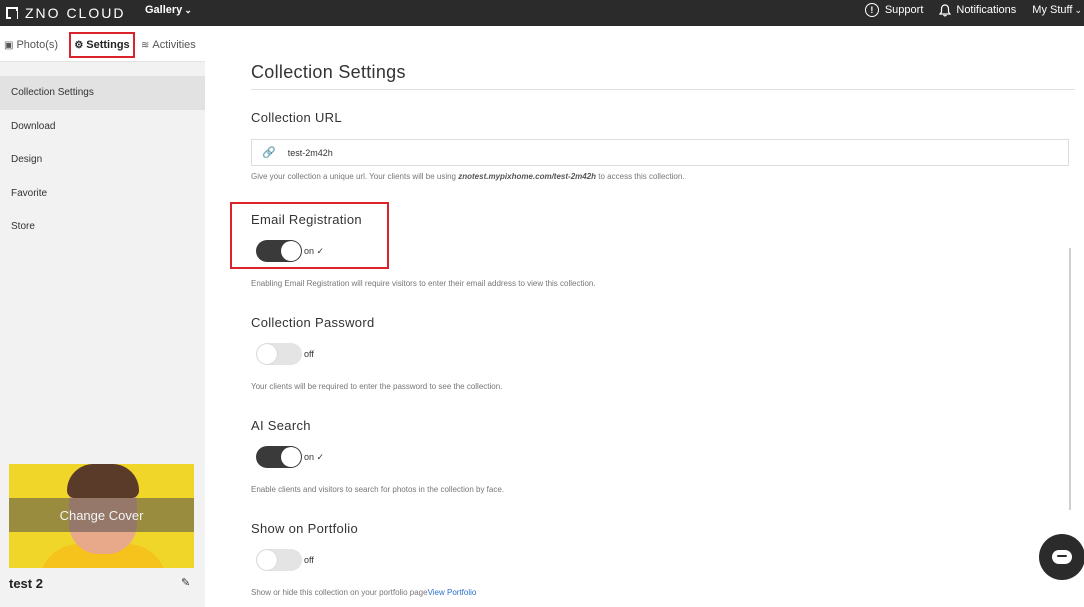 The height and width of the screenshot is (607, 1084). What do you see at coordinates (164, 10) in the screenshot?
I see `gallery-menu-label: Gallery` at bounding box center [164, 10].